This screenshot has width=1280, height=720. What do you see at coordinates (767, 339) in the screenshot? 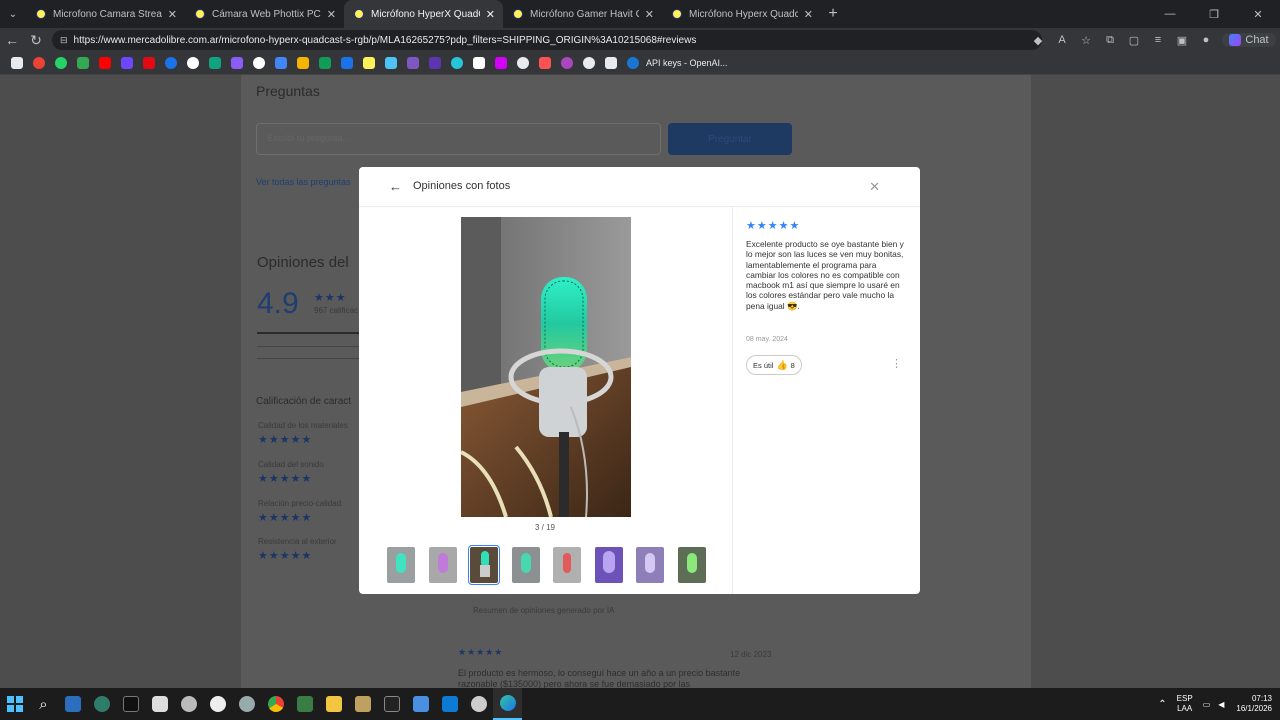
I see `review-date: 08 may. 2024` at bounding box center [767, 339].